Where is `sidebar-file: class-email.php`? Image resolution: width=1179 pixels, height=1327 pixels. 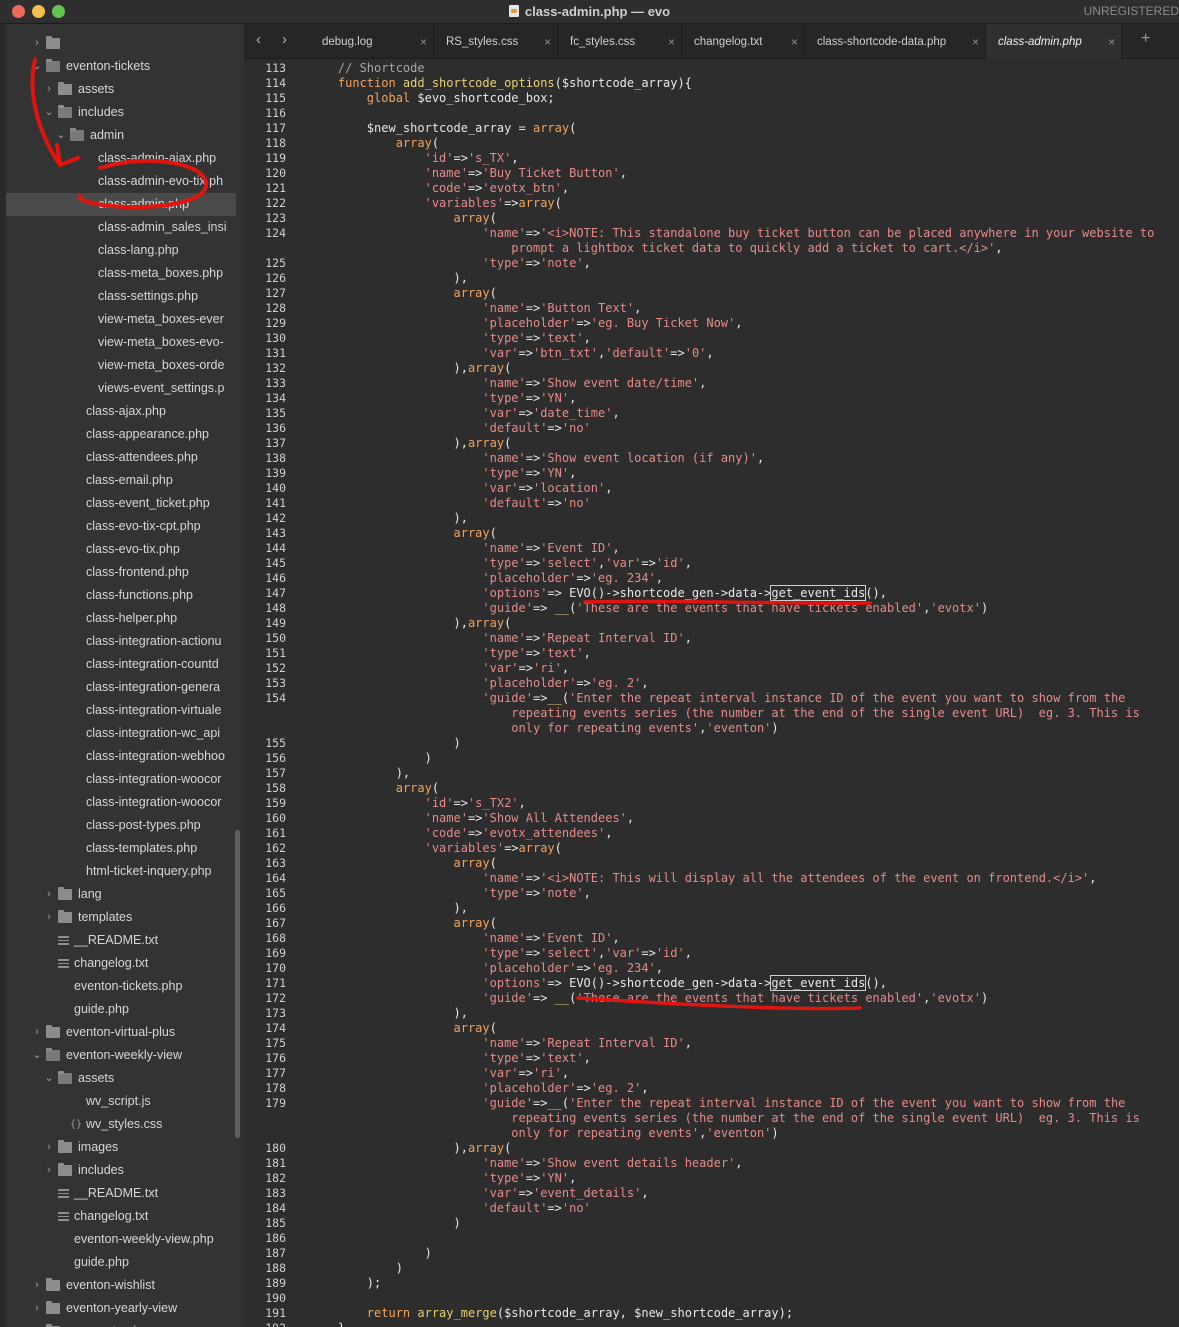 sidebar-file: class-email.php is located at coordinates (118, 480).